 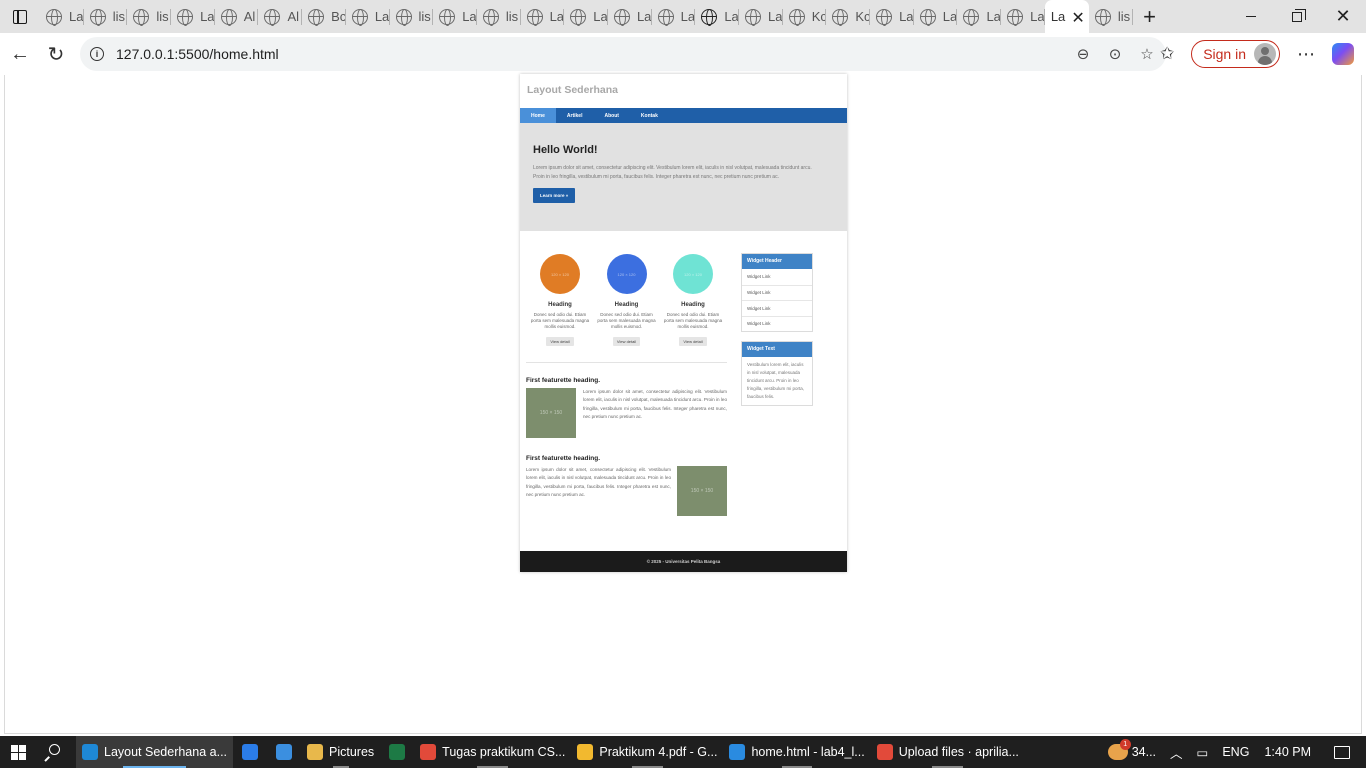 I want to click on taskbar-app: Pictures, so click(x=340, y=752).